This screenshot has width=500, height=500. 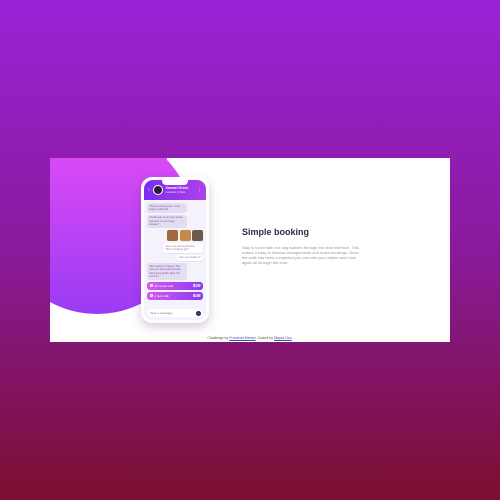 I want to click on plan-price: $29, so click(x=196, y=286).